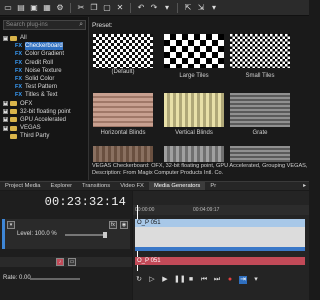 Image resolution: width=320 pixels, height=300 pixels. I want to click on tab-project-media: Project Media, so click(22, 186).